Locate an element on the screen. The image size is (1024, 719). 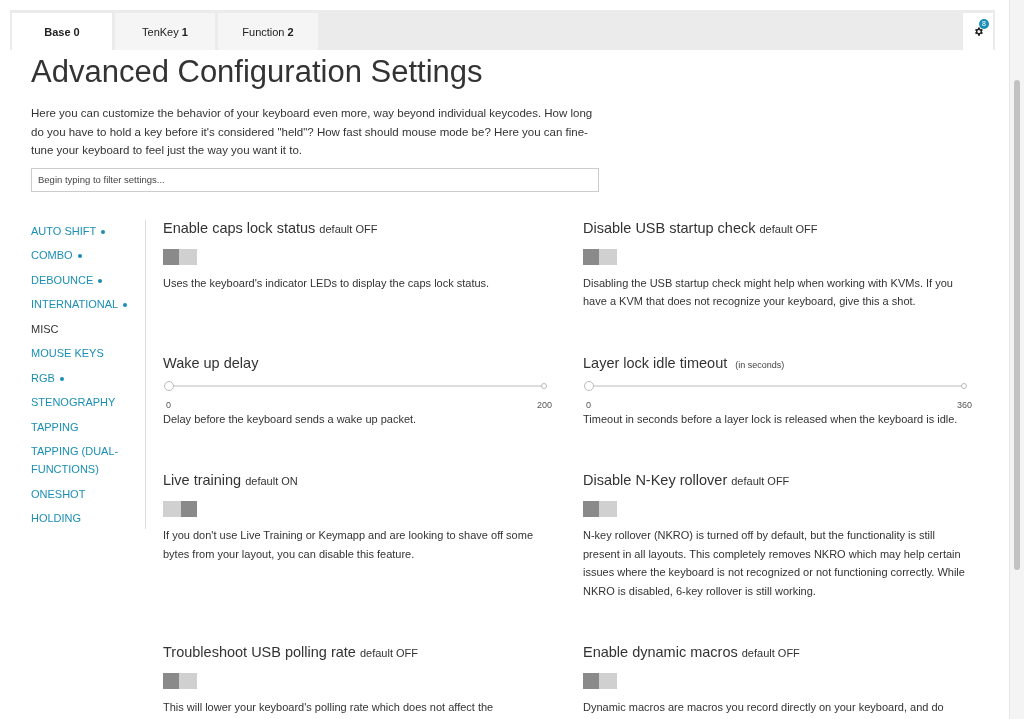
scrollbar is located at coordinates (1016, 359).